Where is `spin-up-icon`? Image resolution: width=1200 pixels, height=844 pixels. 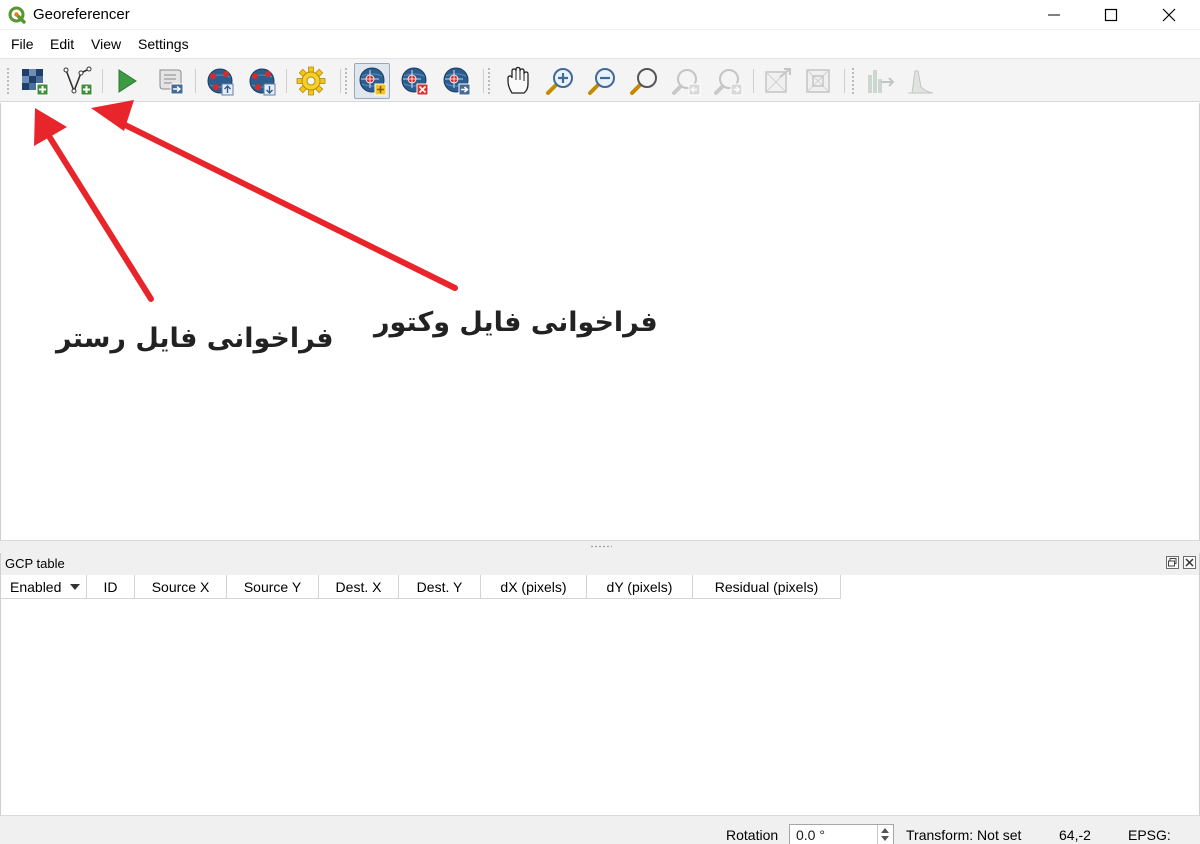
spin-up-icon is located at coordinates (885, 830).